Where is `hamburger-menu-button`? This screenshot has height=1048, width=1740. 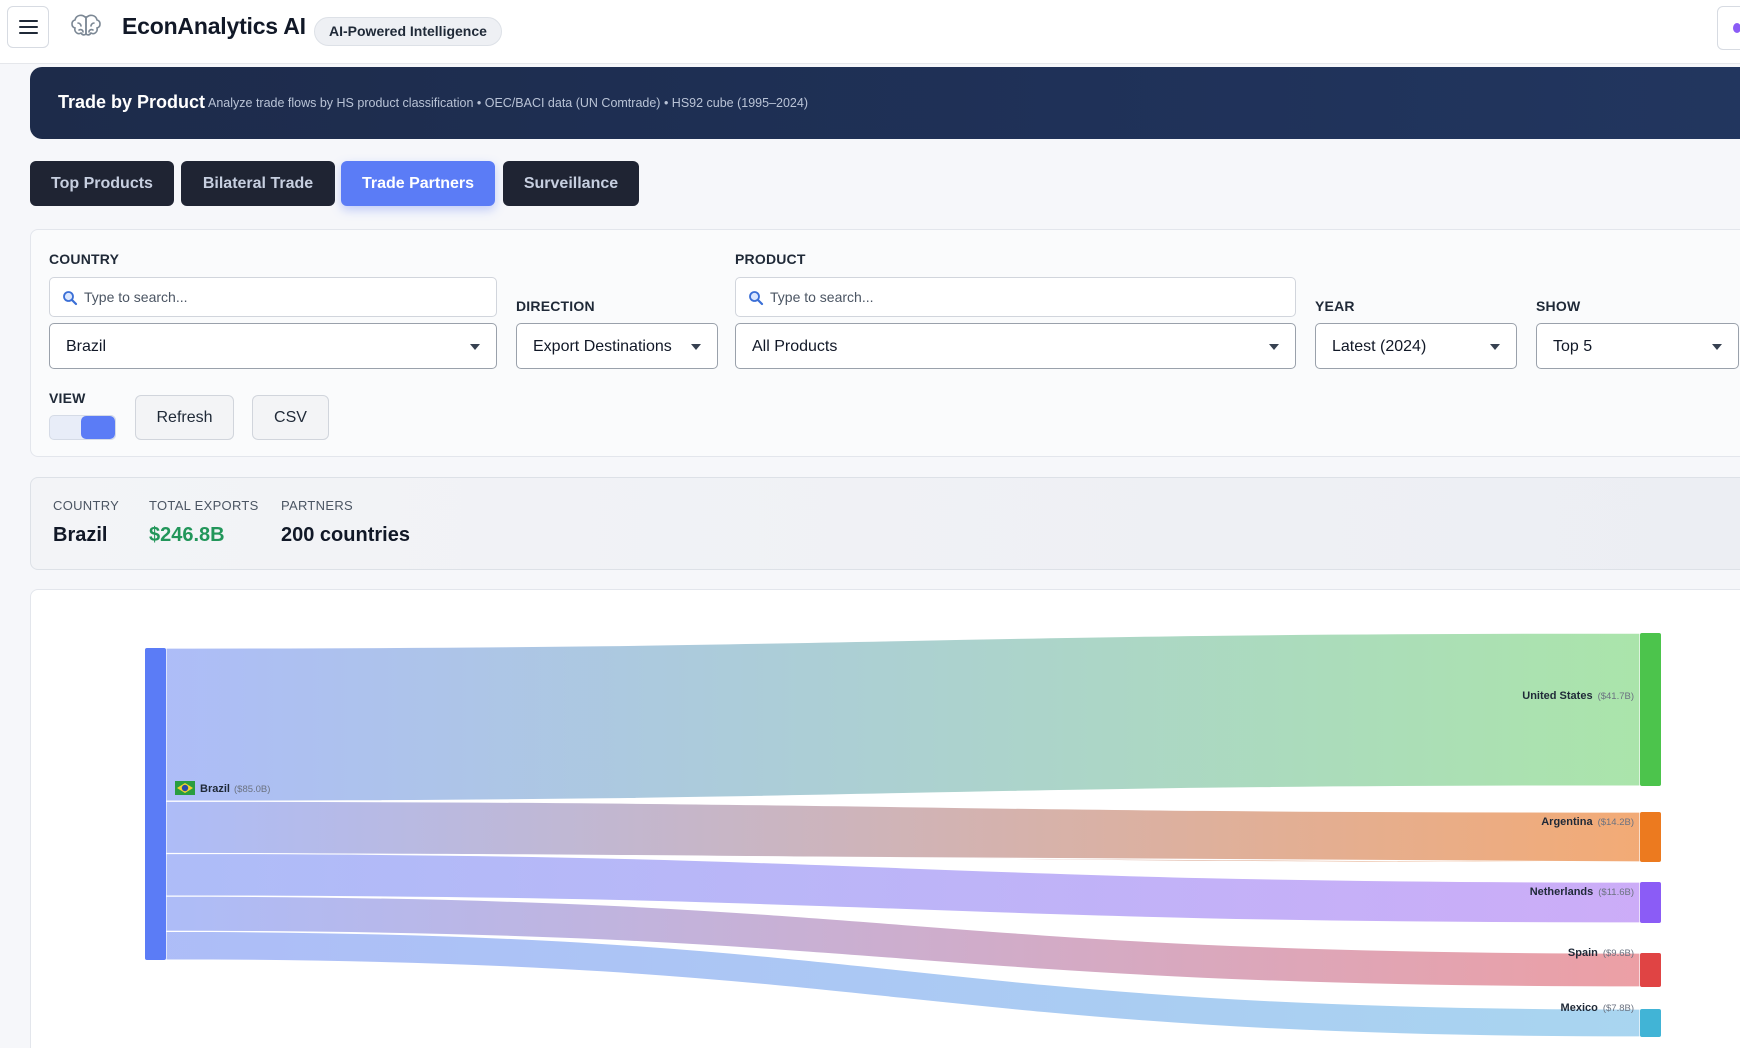 hamburger-menu-button is located at coordinates (28, 27).